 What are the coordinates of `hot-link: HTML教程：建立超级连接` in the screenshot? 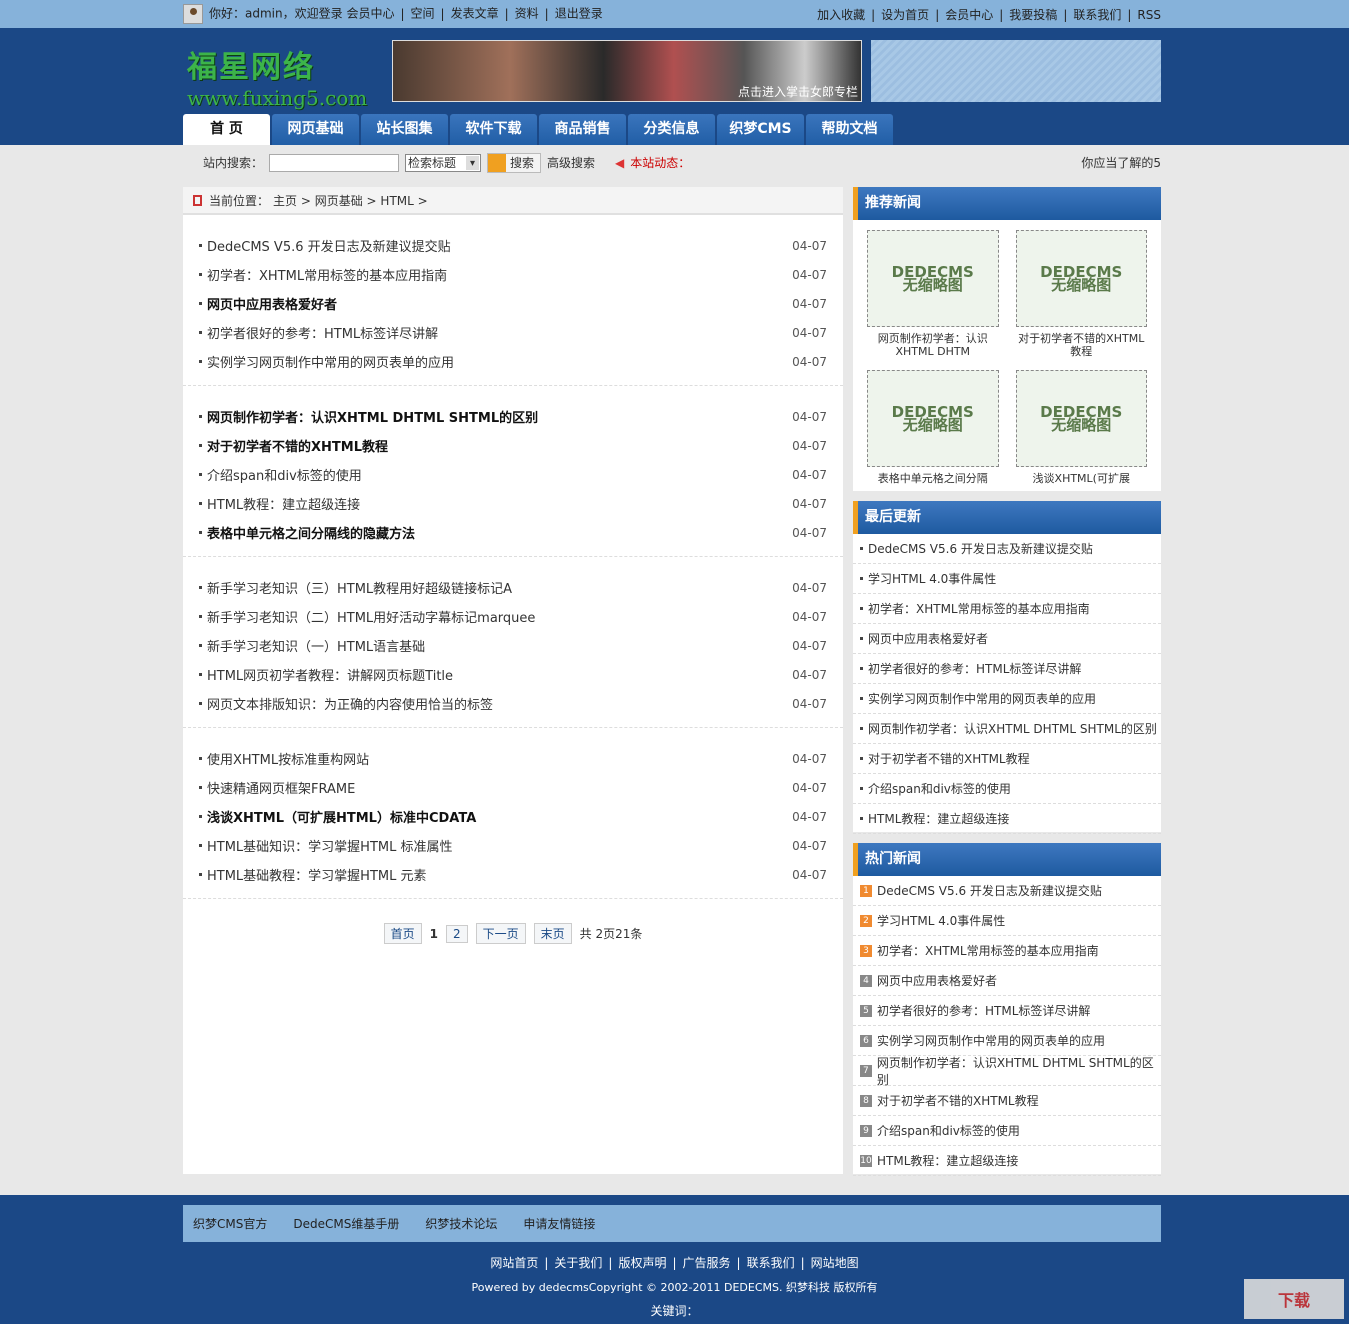 It's located at (947, 1160).